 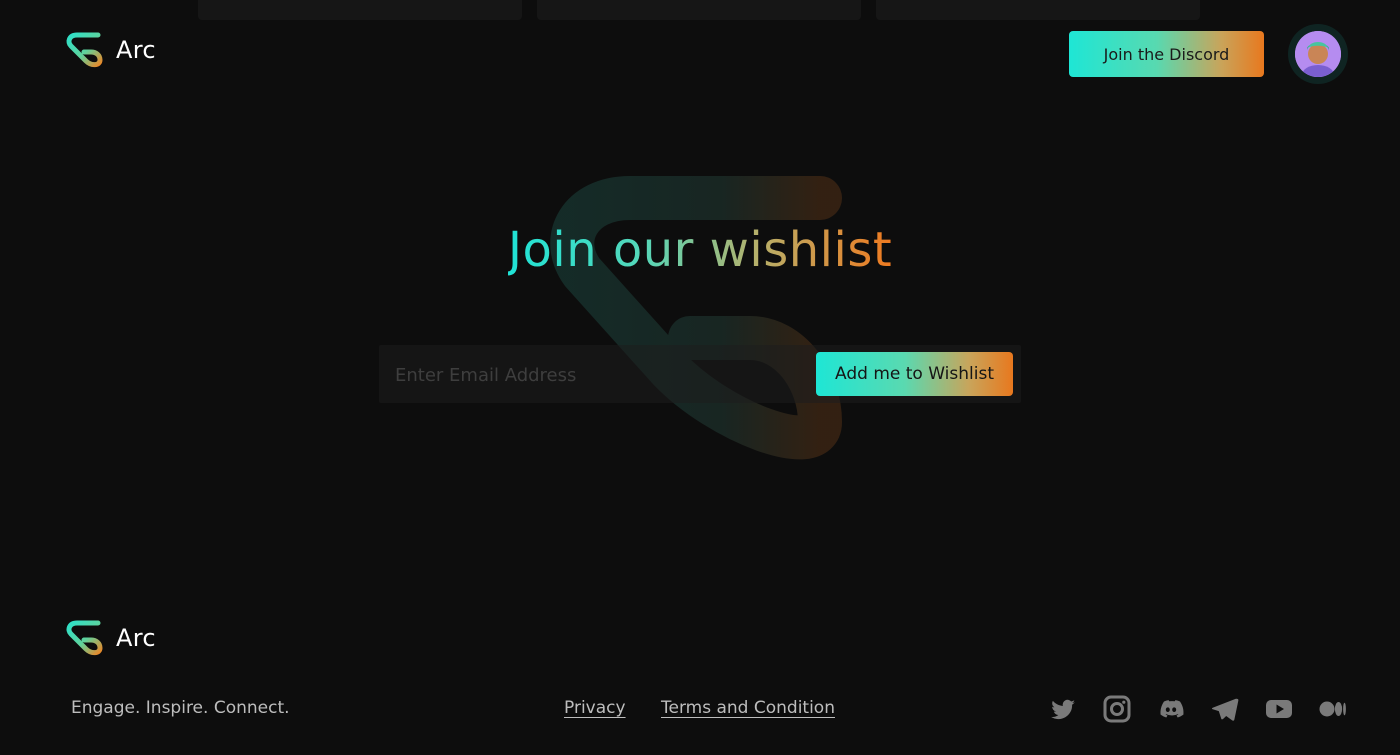 I want to click on avatar, so click(x=1318, y=54).